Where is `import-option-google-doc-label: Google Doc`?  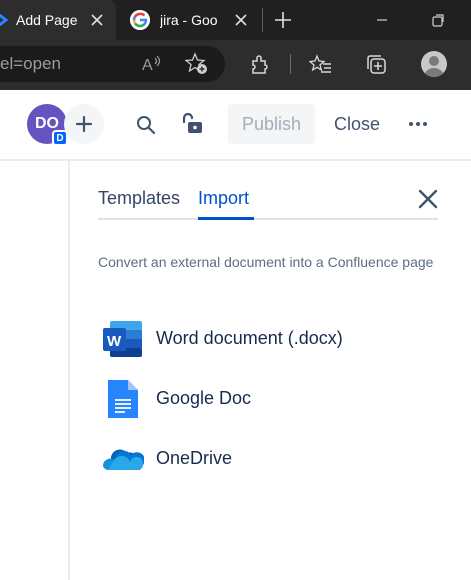
import-option-google-doc-label: Google Doc is located at coordinates (204, 398).